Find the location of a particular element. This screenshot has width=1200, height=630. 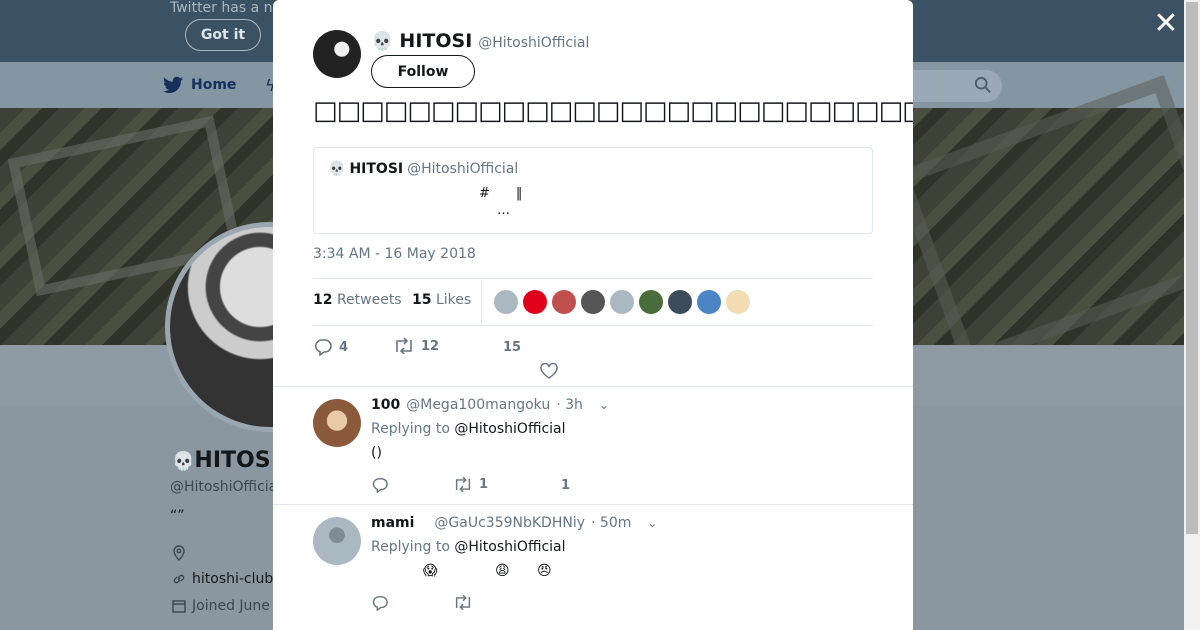

calendar-icon is located at coordinates (179, 606).